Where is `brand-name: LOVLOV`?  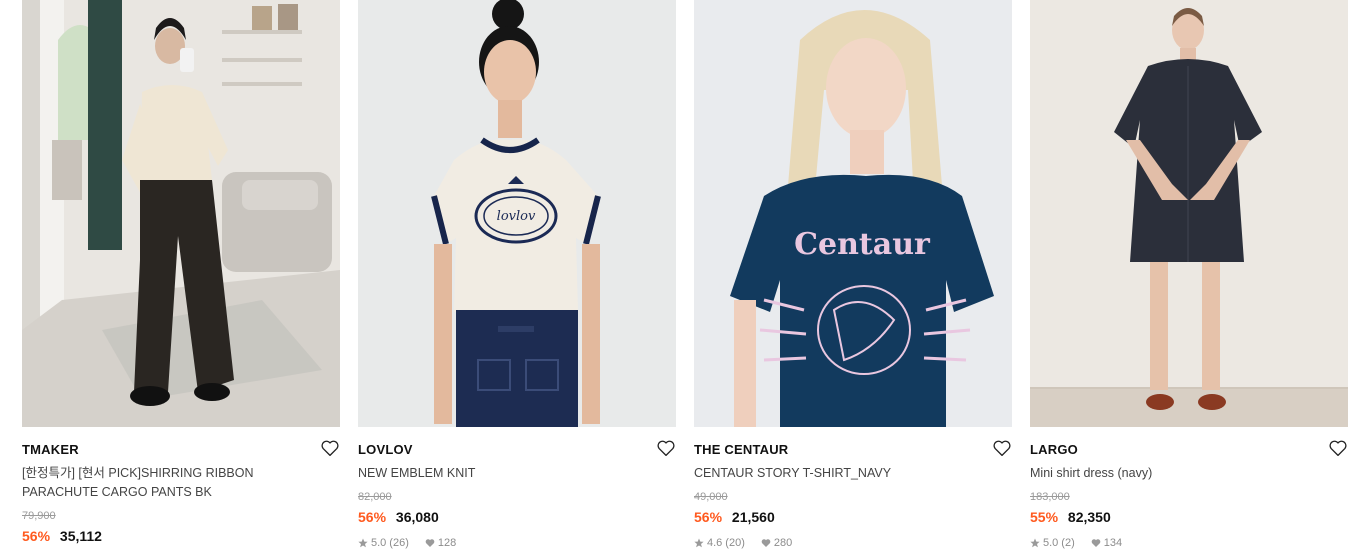
brand-name: LOVLOV is located at coordinates (517, 450).